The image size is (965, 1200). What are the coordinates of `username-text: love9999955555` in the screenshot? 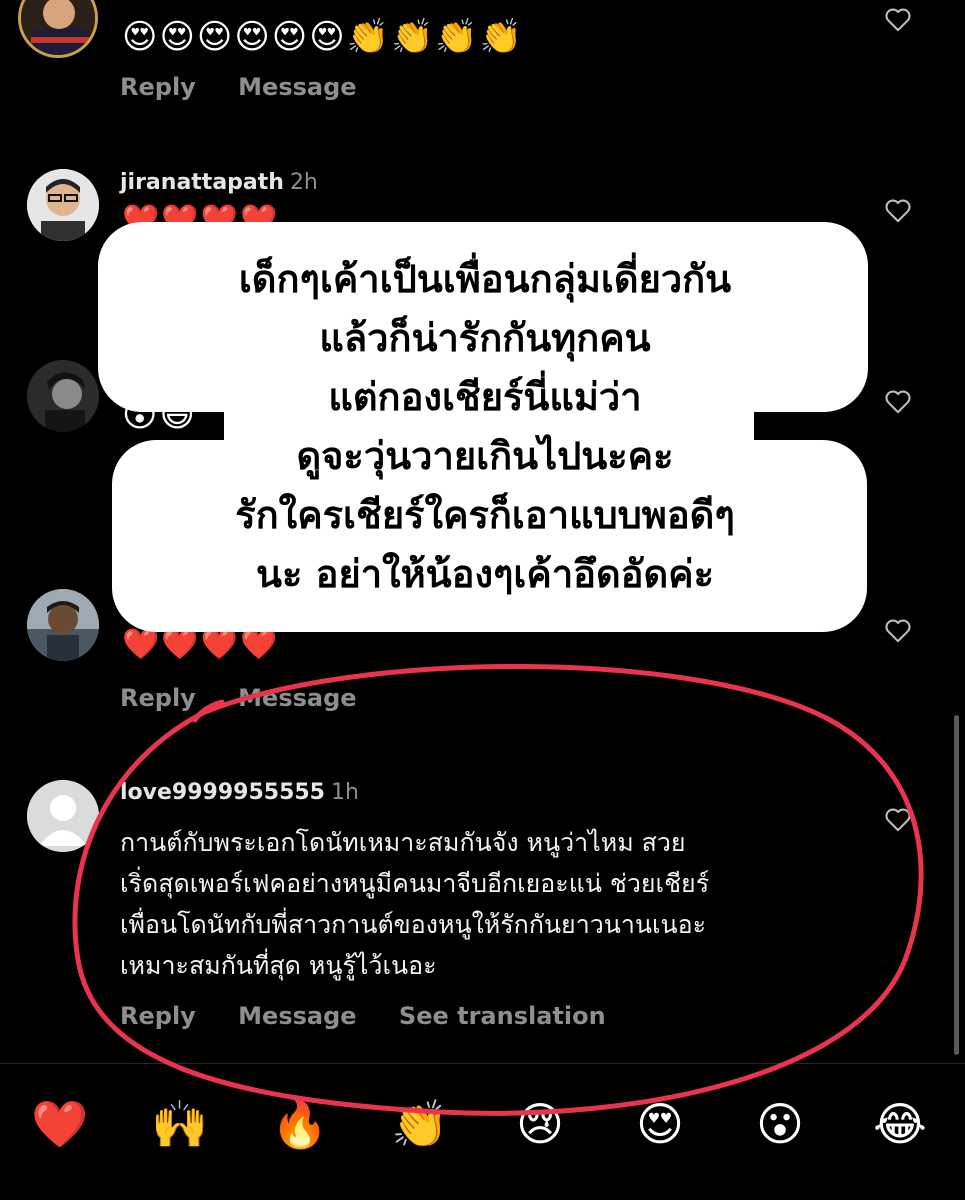 It's located at (222, 792).